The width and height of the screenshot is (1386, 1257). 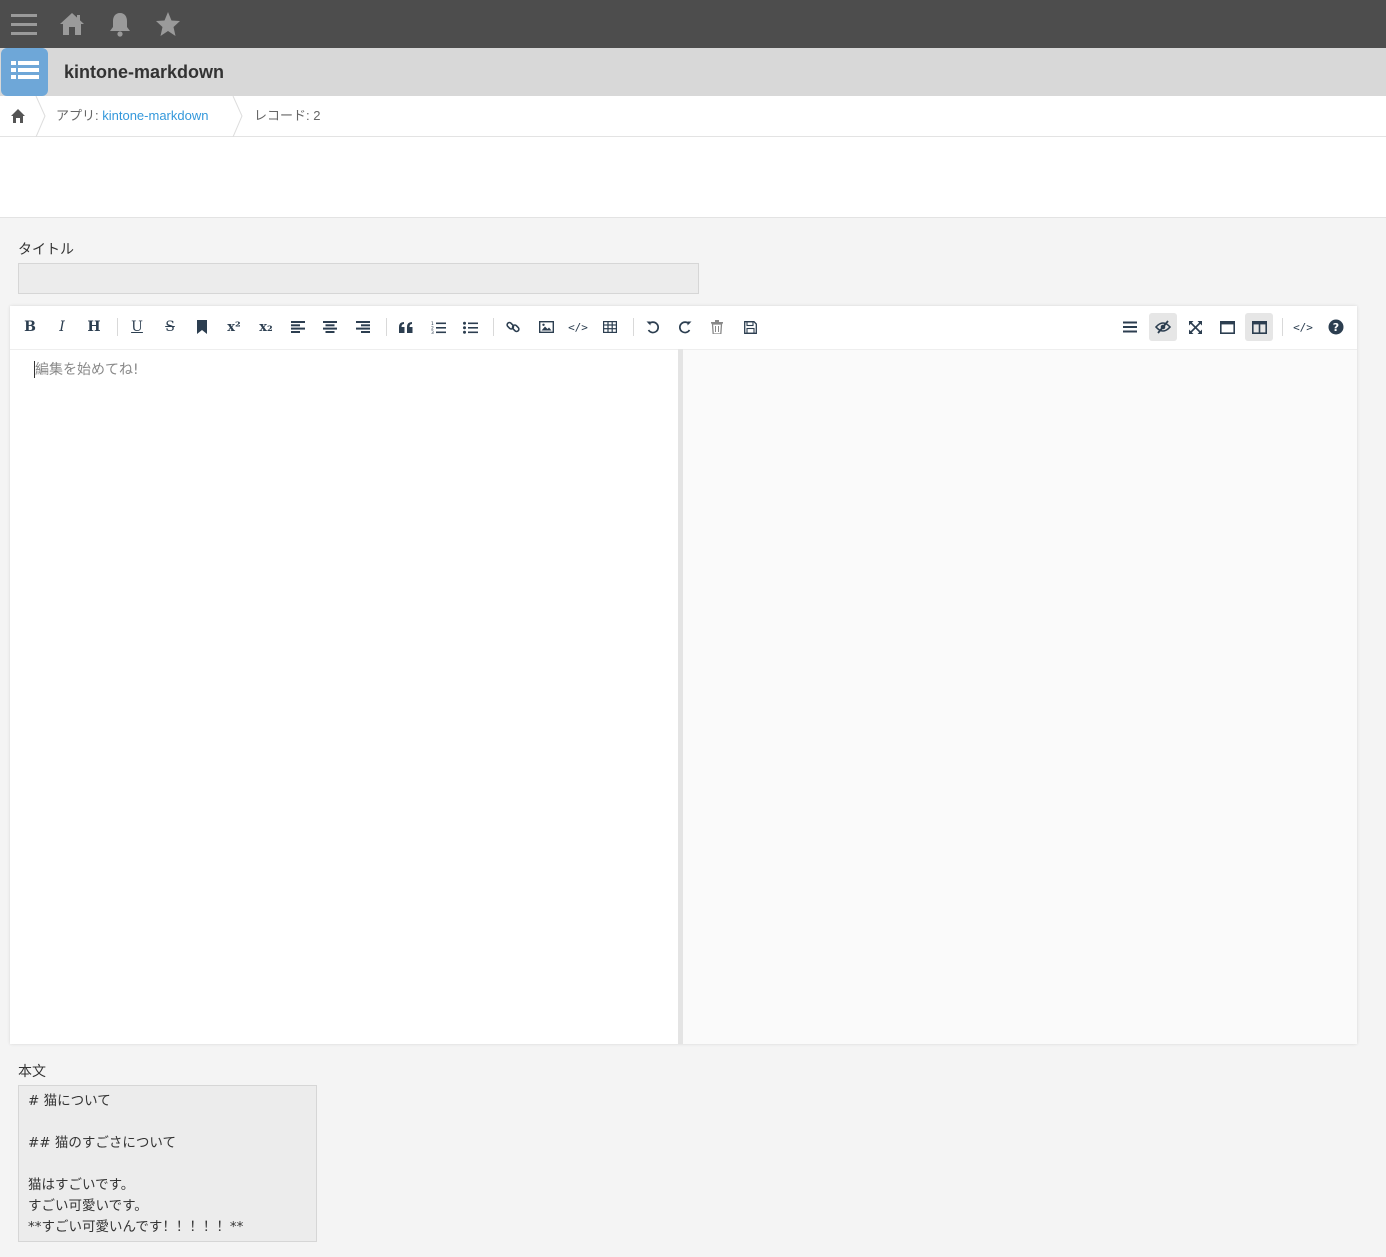 I want to click on breadcrumb-app: アプリ: kintone-markdown, so click(x=132, y=116).